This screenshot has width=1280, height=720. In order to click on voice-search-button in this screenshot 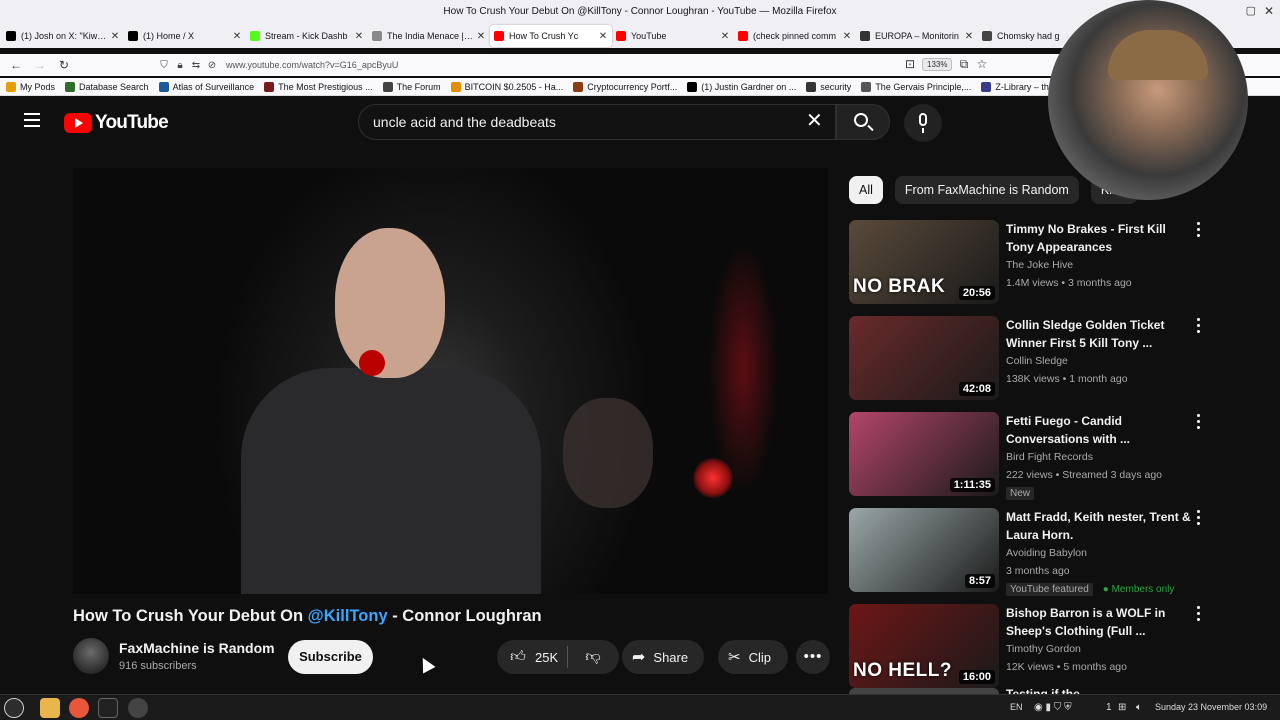, I will do `click(923, 123)`.